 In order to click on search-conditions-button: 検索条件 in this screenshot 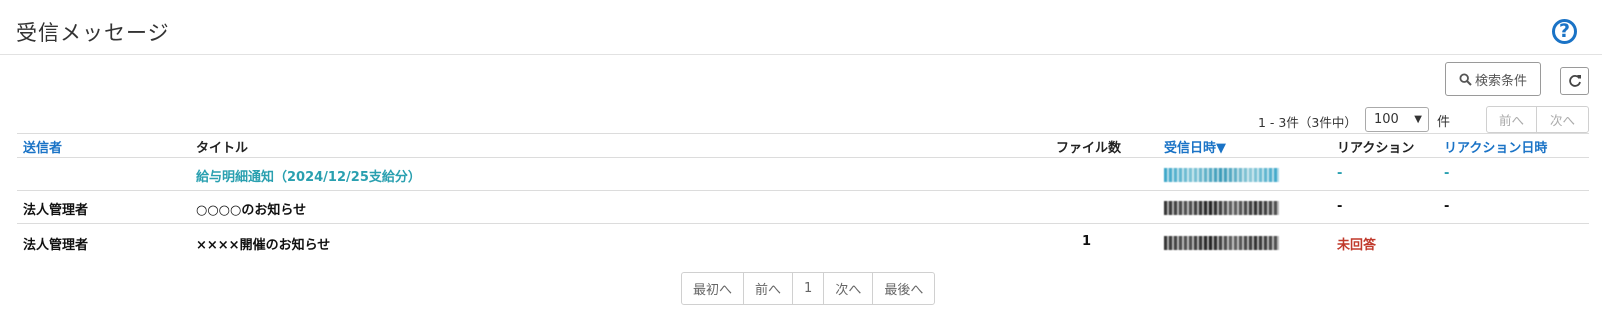, I will do `click(1493, 79)`.